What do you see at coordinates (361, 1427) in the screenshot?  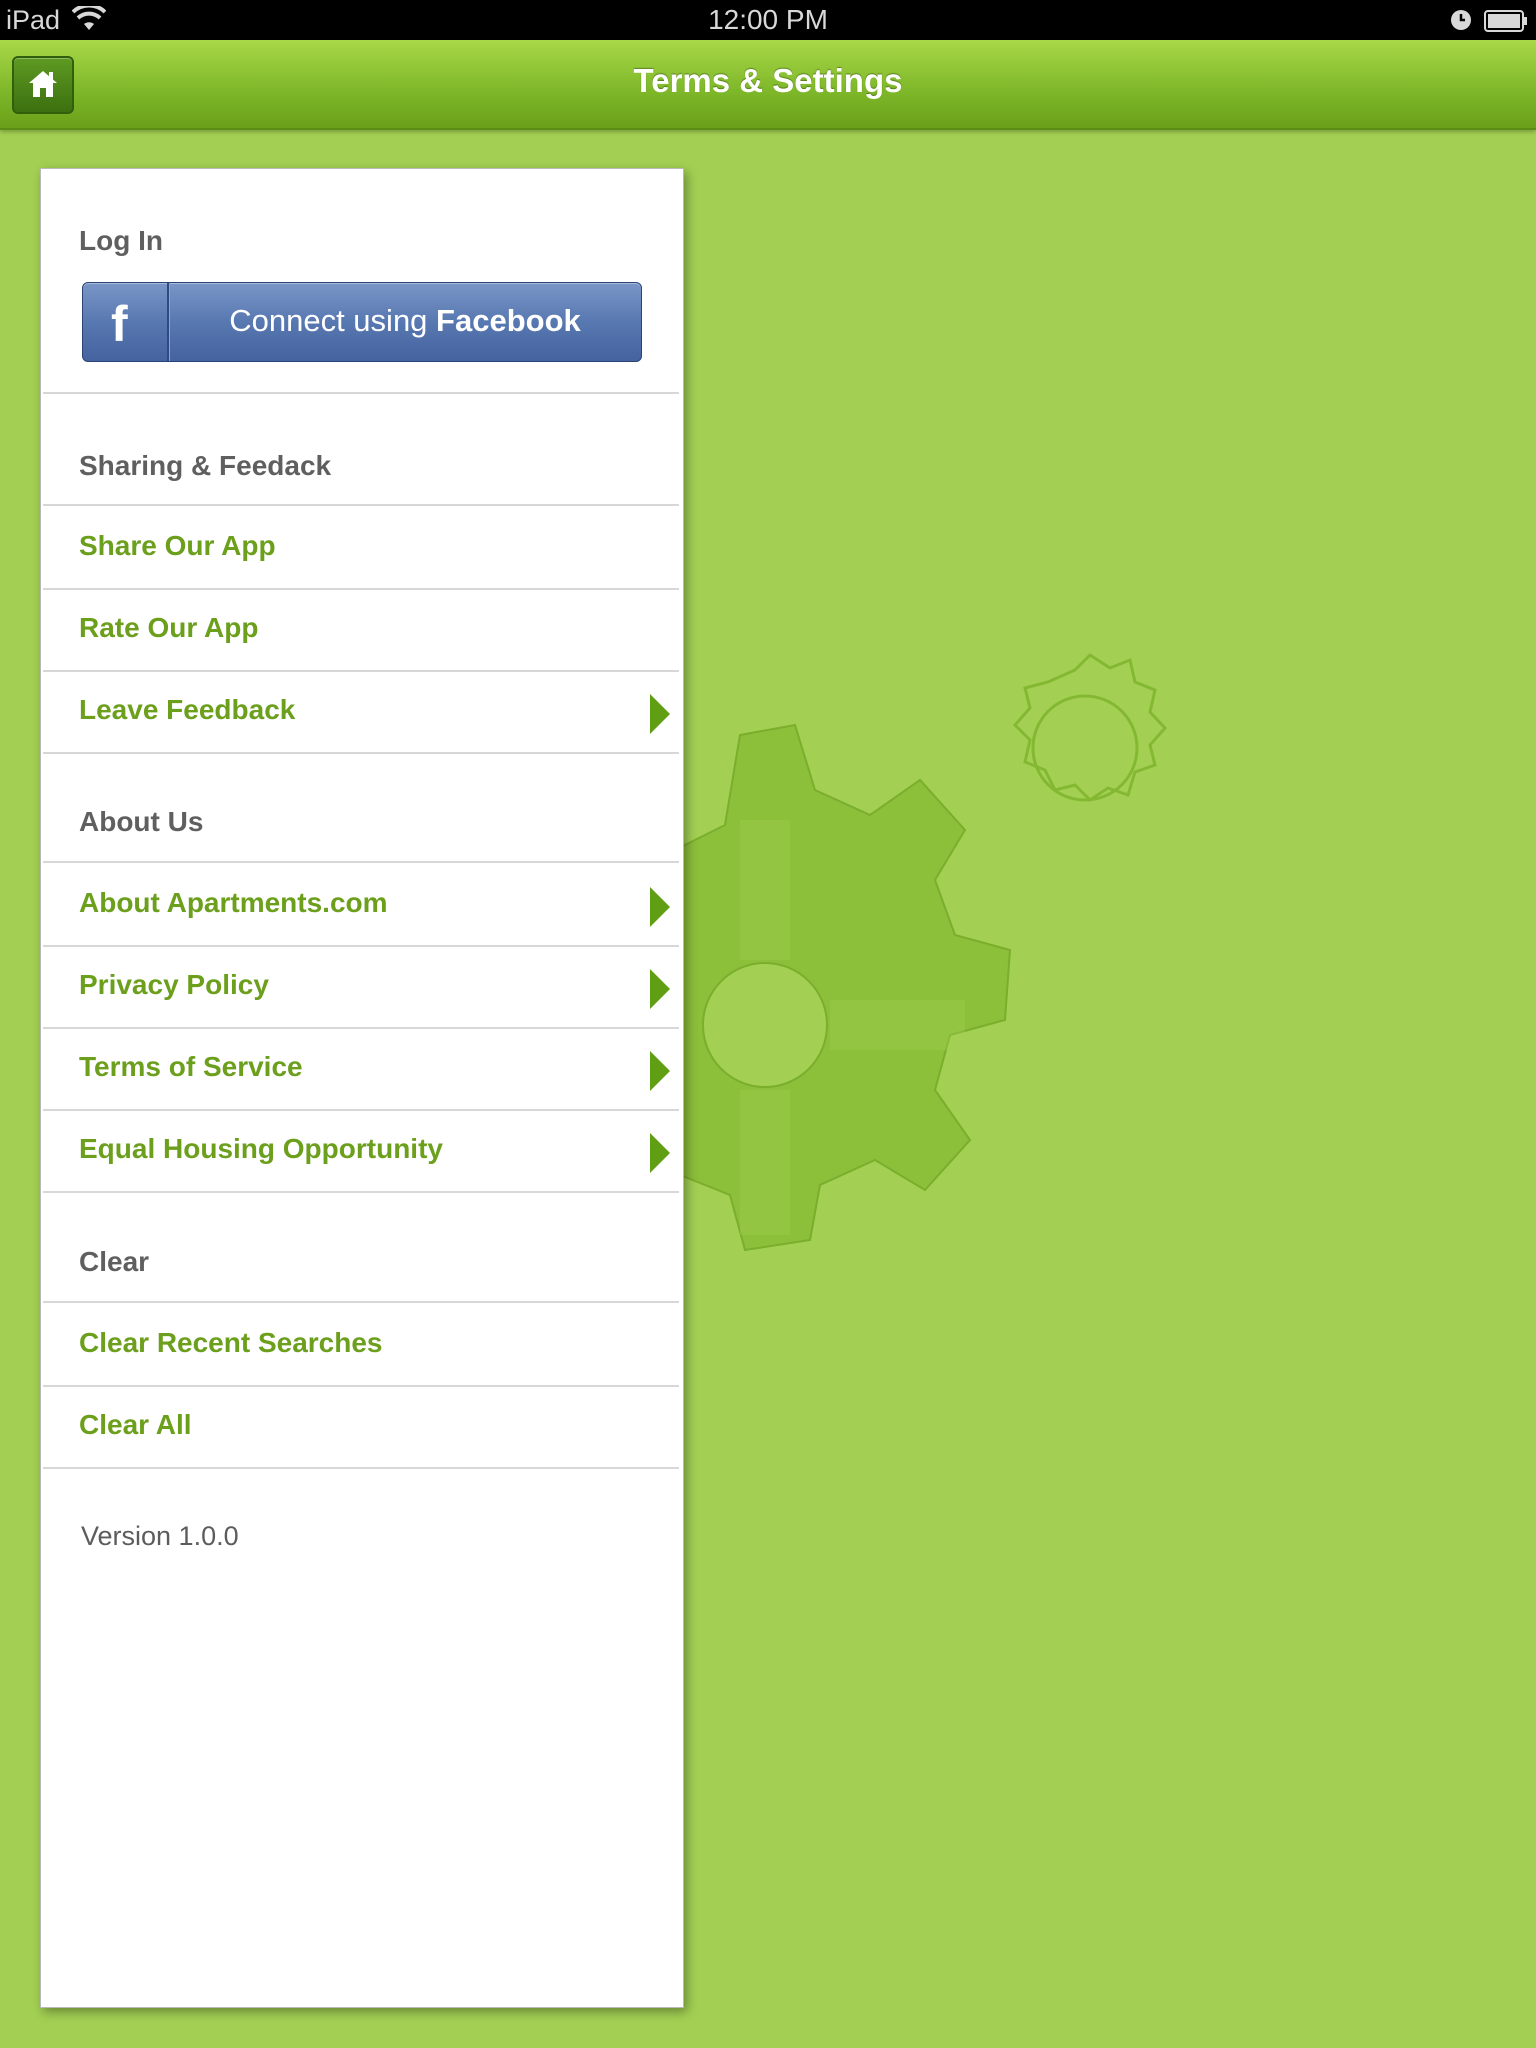 I see `clear-all-row: Clear All` at bounding box center [361, 1427].